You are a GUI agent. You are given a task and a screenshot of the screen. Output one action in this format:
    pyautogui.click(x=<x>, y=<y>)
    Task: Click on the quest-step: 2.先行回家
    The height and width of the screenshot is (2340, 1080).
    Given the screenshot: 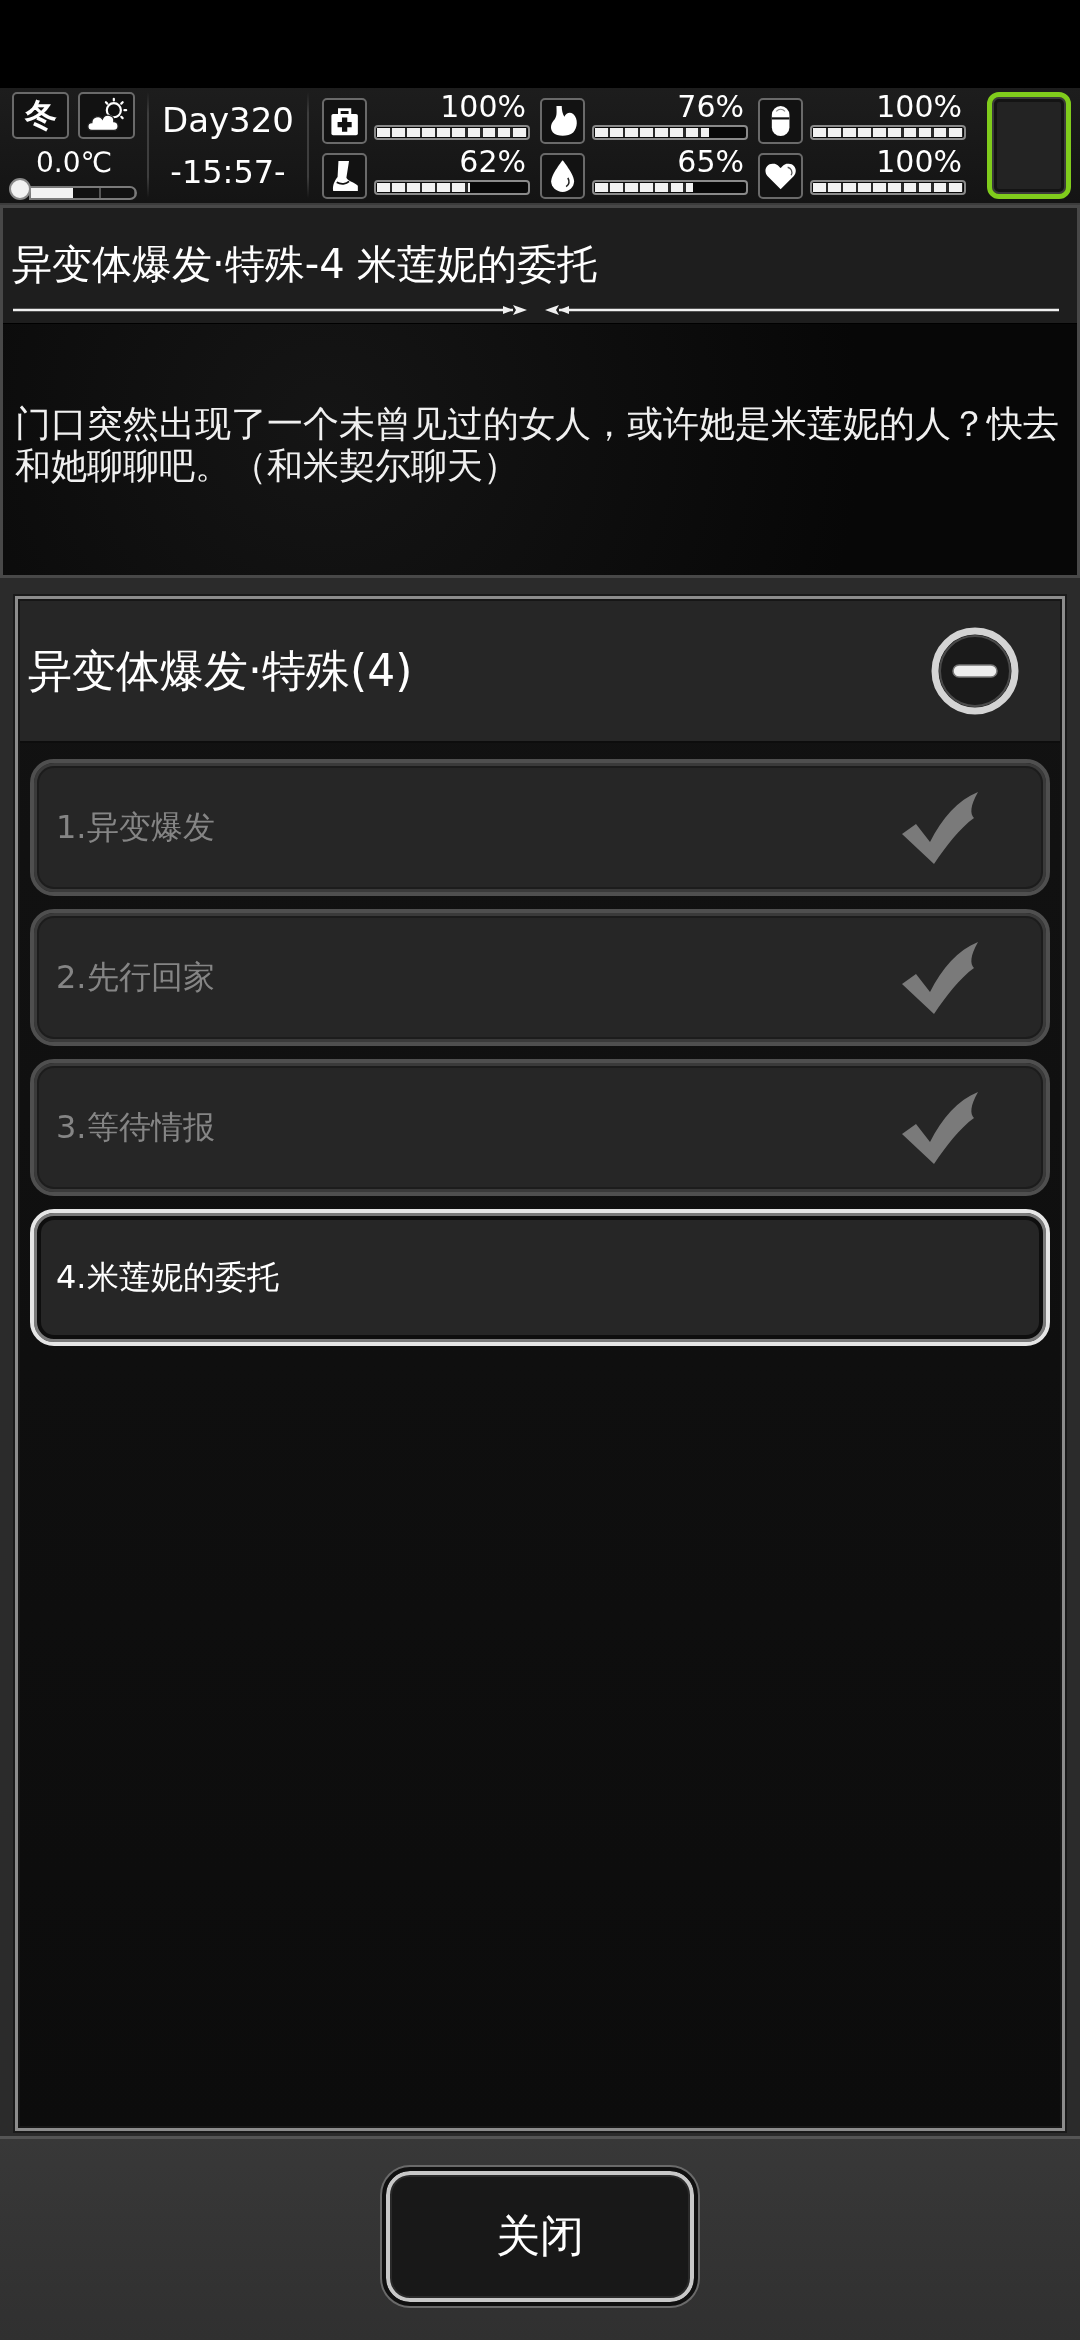 What is the action you would take?
    pyautogui.click(x=540, y=977)
    